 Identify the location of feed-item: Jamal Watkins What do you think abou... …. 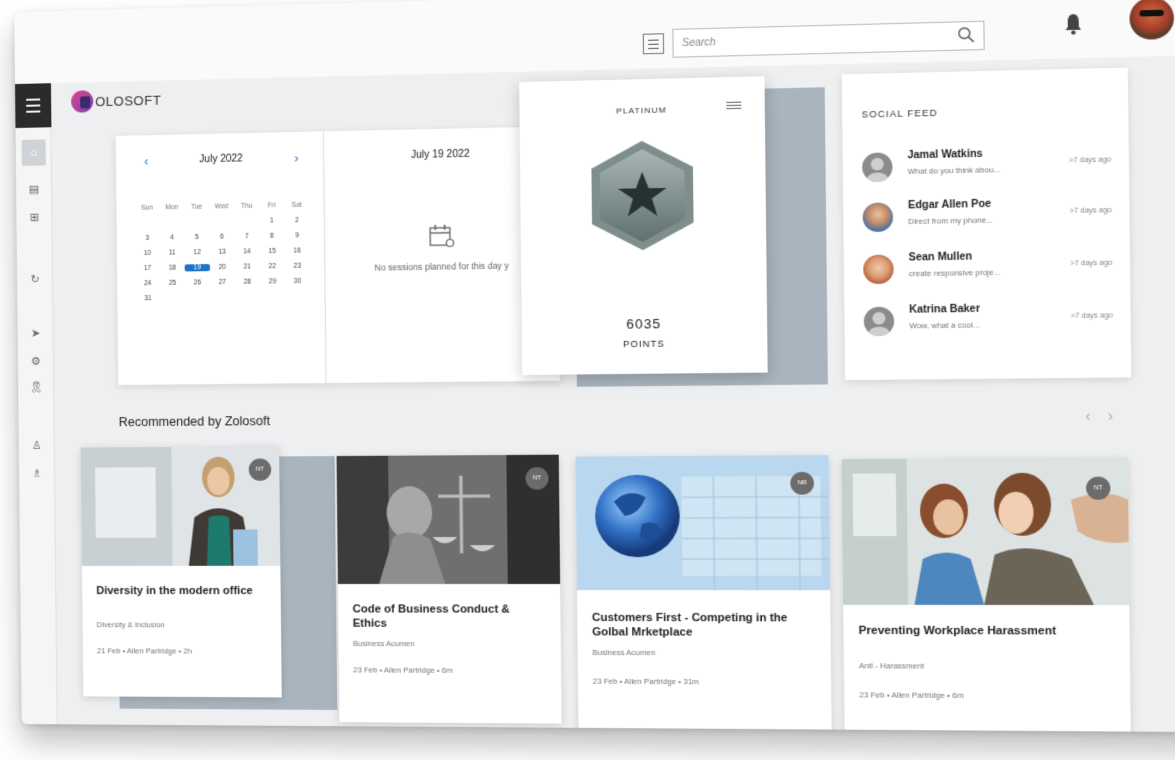
(986, 165).